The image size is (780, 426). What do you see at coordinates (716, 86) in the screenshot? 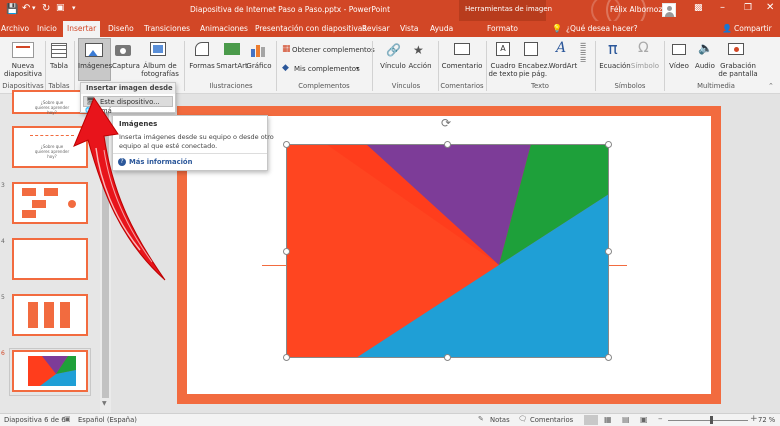
I see `group-multimedia: Multimedia` at bounding box center [716, 86].